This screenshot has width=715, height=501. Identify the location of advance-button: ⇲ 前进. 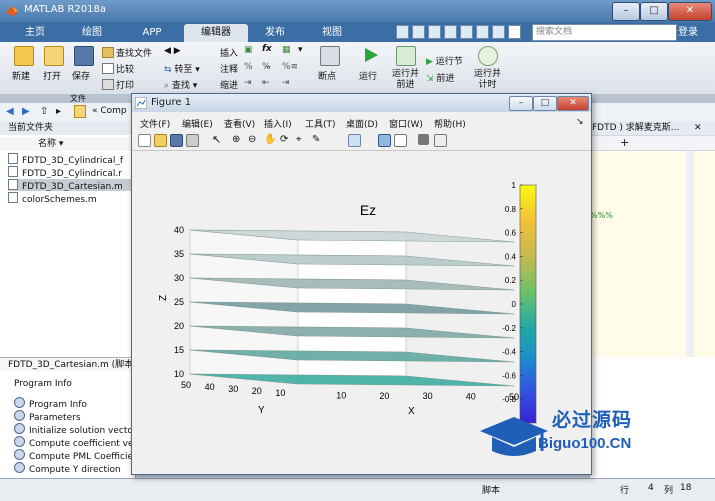
(440, 77).